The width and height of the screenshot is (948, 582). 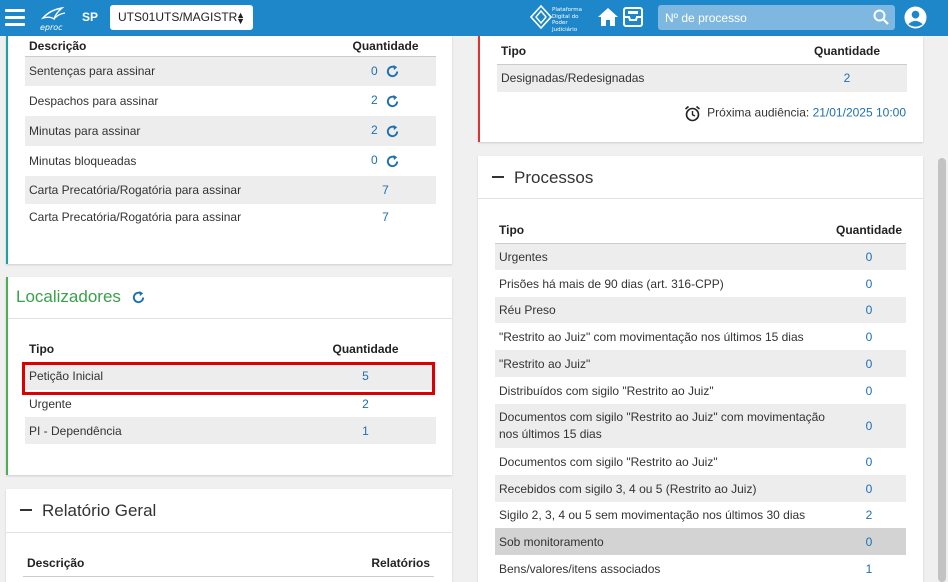 I want to click on pdpj-diamond-icon, so click(x=541, y=17).